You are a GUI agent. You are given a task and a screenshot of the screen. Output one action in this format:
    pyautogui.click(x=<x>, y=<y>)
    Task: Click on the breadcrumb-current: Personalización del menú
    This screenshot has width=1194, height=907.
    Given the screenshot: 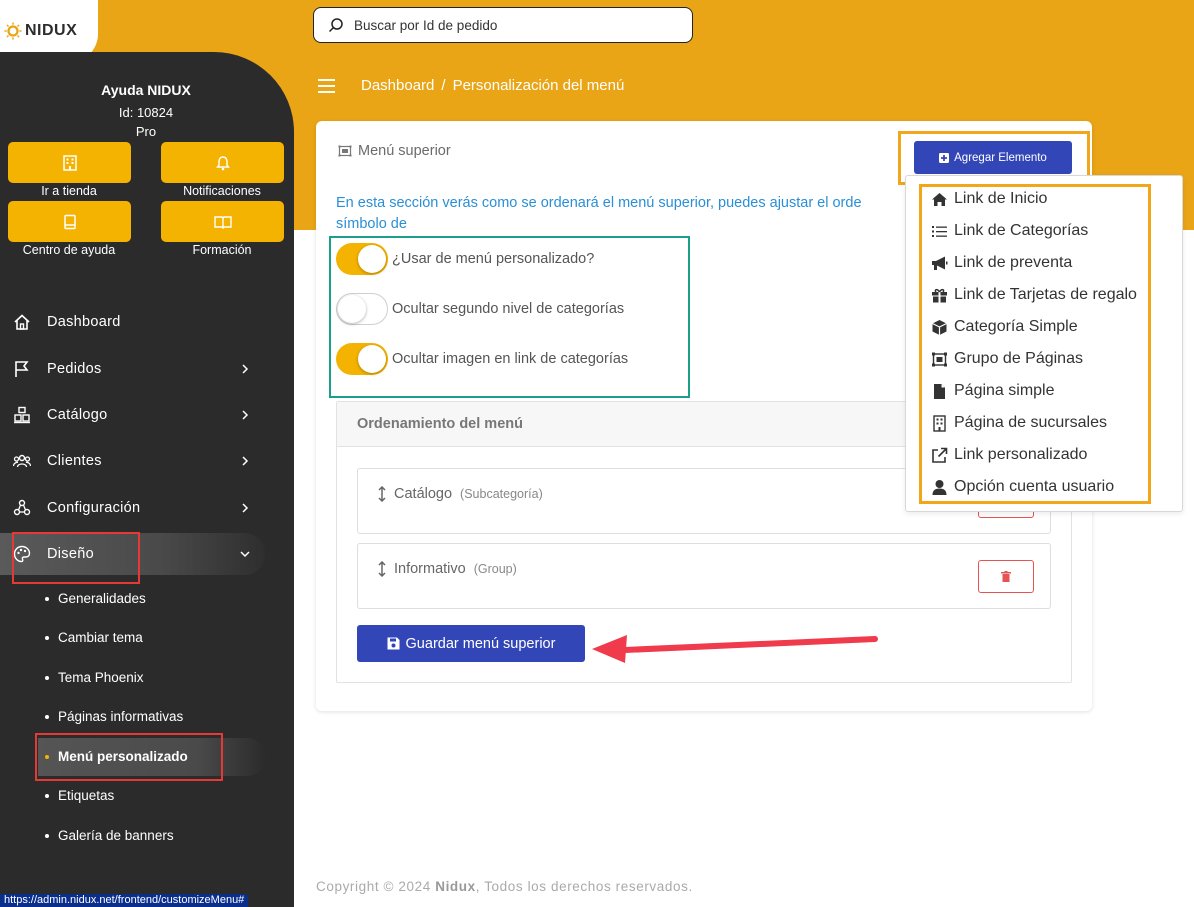 What is the action you would take?
    pyautogui.click(x=538, y=85)
    